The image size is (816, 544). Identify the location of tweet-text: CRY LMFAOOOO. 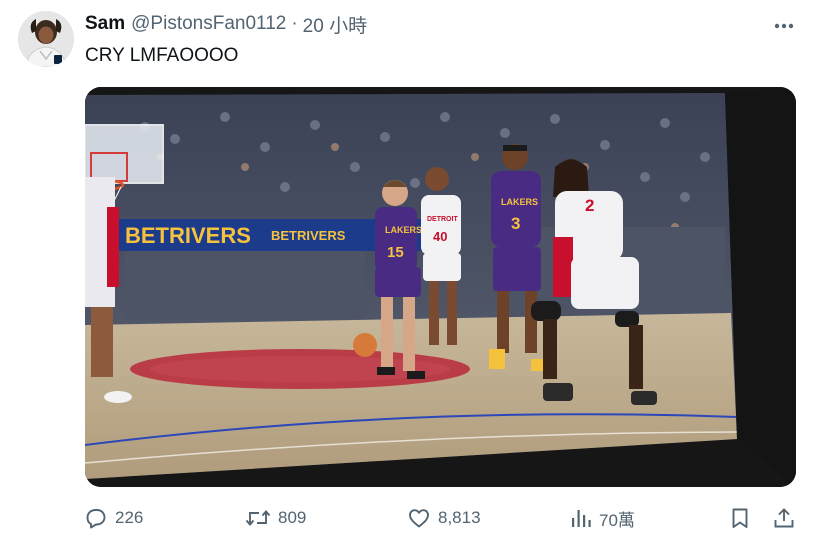
(162, 55).